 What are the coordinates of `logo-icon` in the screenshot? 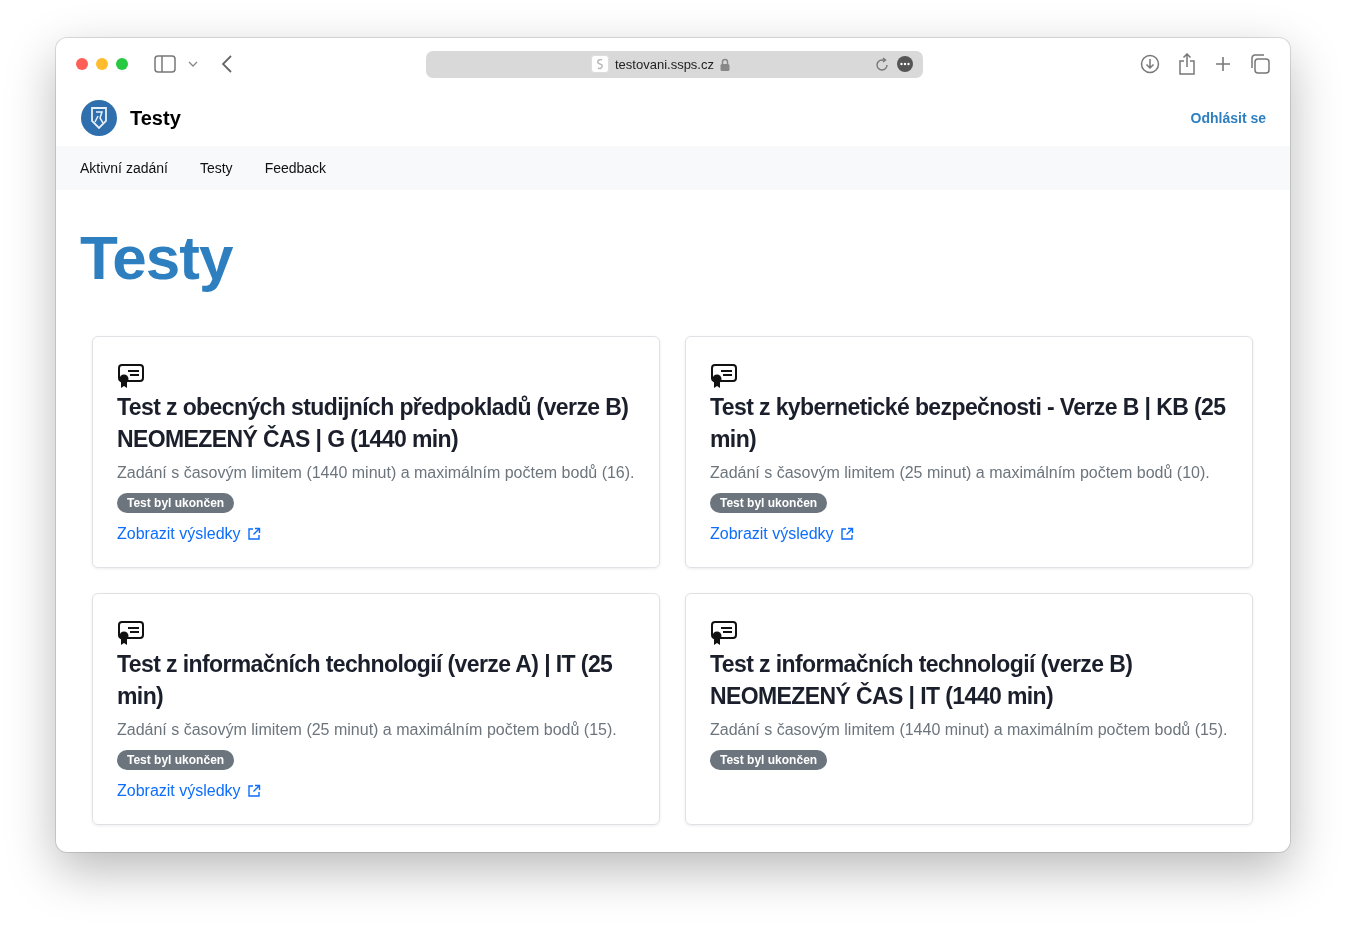 It's located at (99, 118).